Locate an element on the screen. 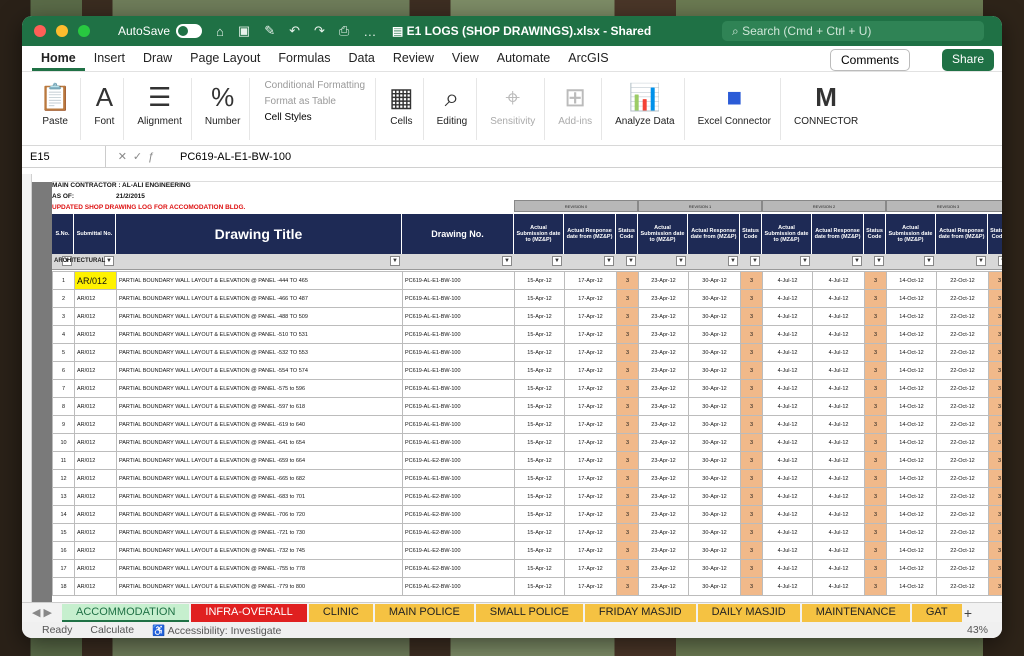 The height and width of the screenshot is (656, 1024). formula-input: PC619-AL-E1-BW-100 is located at coordinates (231, 157).